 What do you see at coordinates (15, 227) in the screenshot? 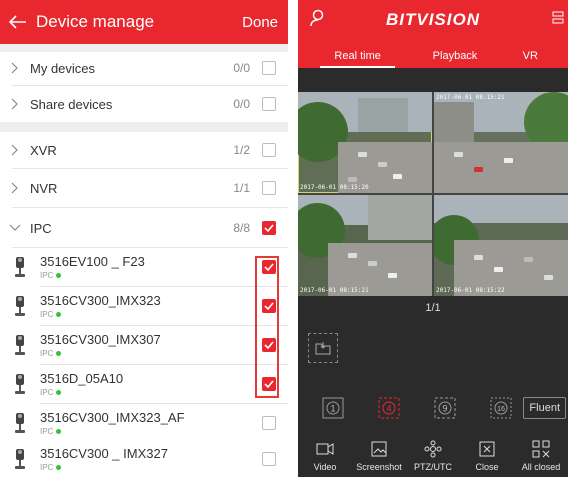
I see `chevron-down-icon` at bounding box center [15, 227].